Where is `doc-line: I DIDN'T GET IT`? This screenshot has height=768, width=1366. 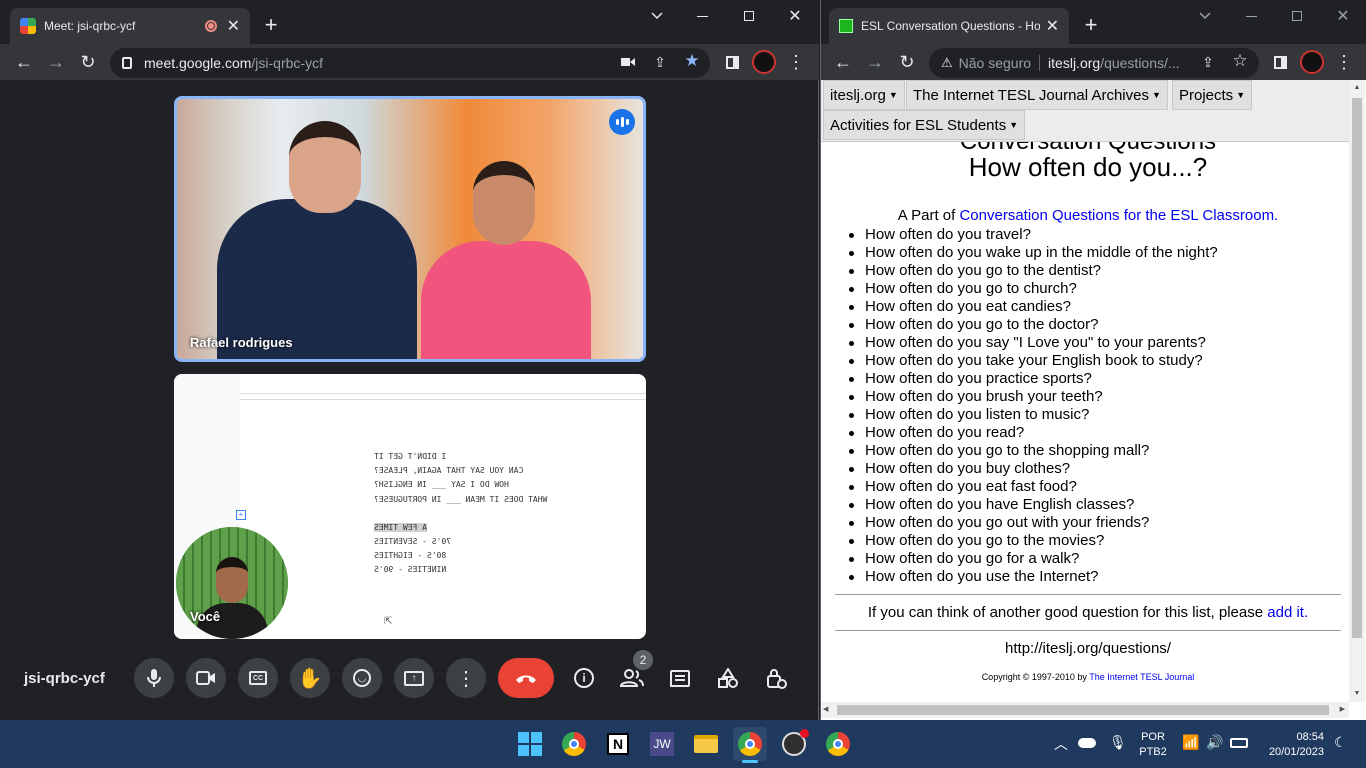 doc-line: I DIDN'T GET IT is located at coordinates (410, 456).